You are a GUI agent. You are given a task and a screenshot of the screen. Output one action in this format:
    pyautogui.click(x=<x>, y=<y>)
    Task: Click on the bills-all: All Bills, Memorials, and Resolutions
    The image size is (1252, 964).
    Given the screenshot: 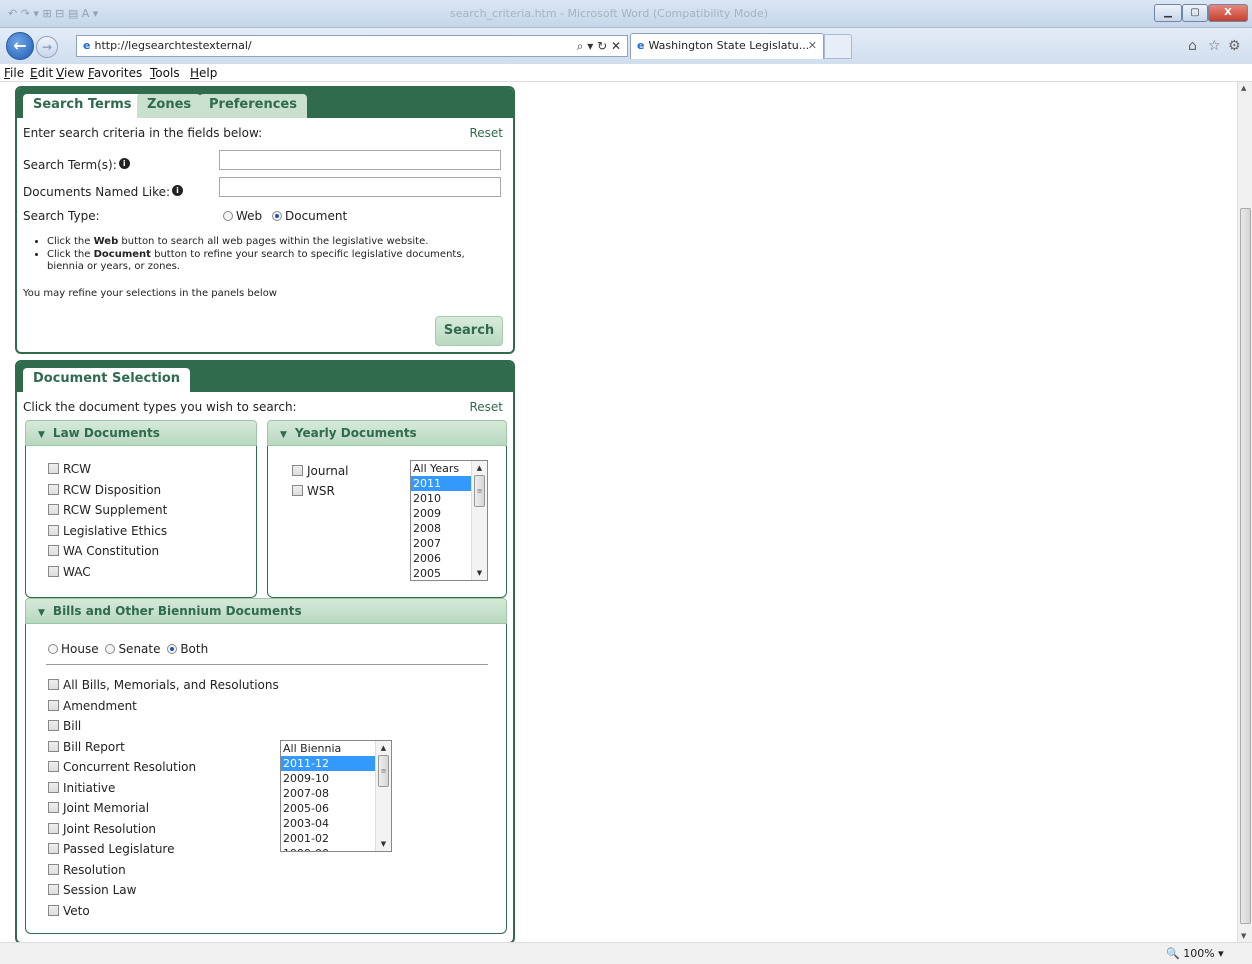 What is the action you would take?
    pyautogui.click(x=163, y=685)
    